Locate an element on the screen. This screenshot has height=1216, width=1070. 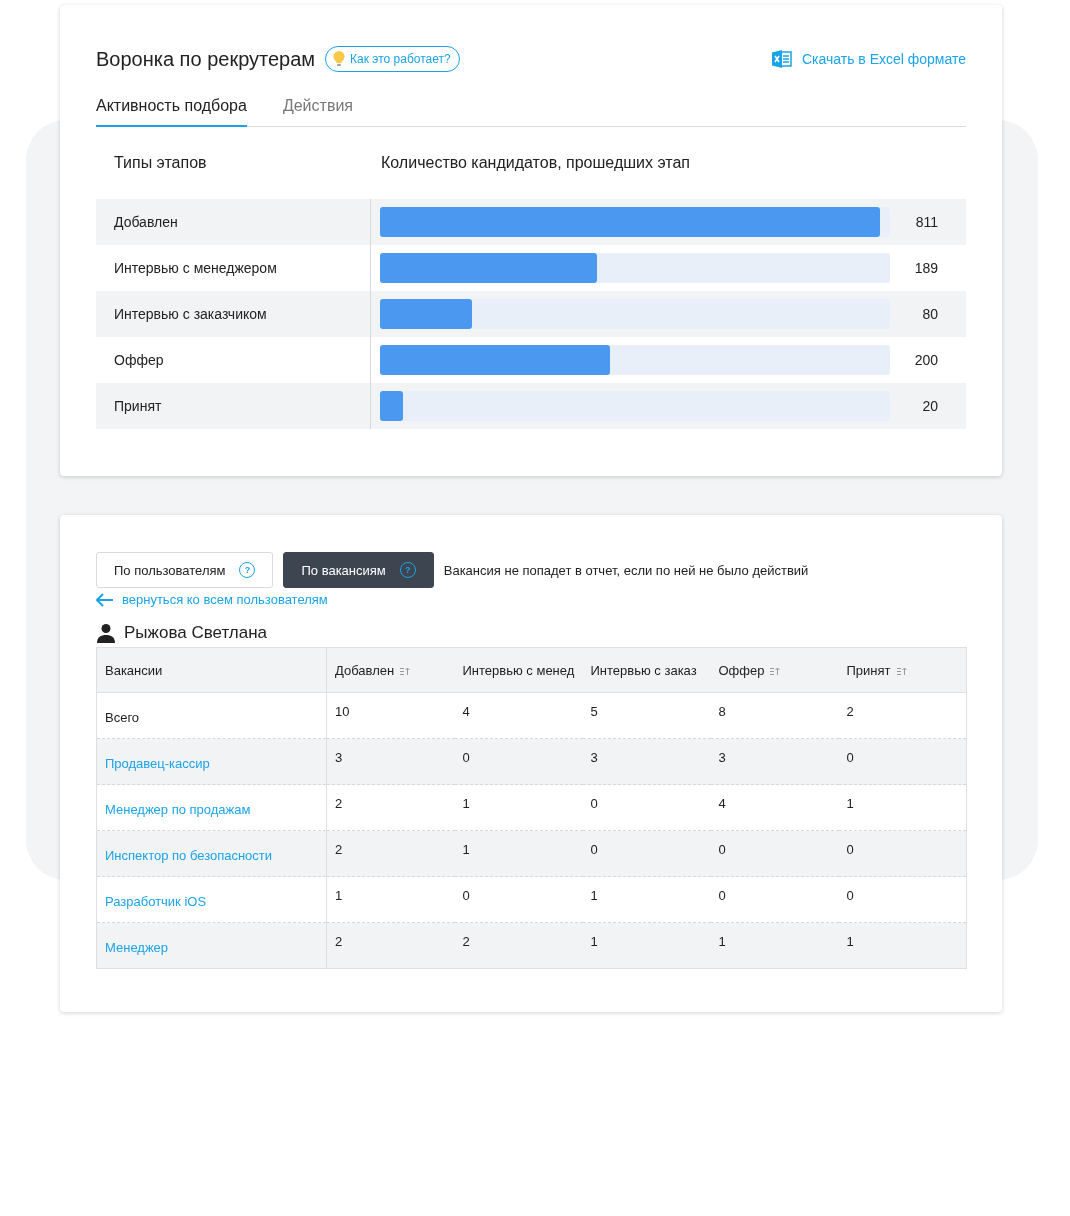
stage-count: 189 is located at coordinates (925, 268).